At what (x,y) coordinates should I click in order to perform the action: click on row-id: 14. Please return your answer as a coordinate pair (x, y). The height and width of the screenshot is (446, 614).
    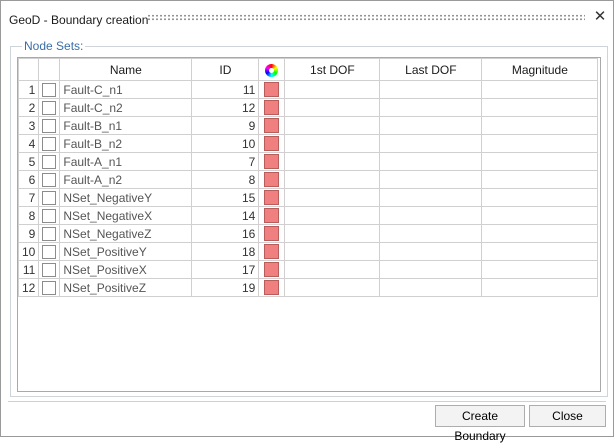
    Looking at the image, I should click on (225, 215).